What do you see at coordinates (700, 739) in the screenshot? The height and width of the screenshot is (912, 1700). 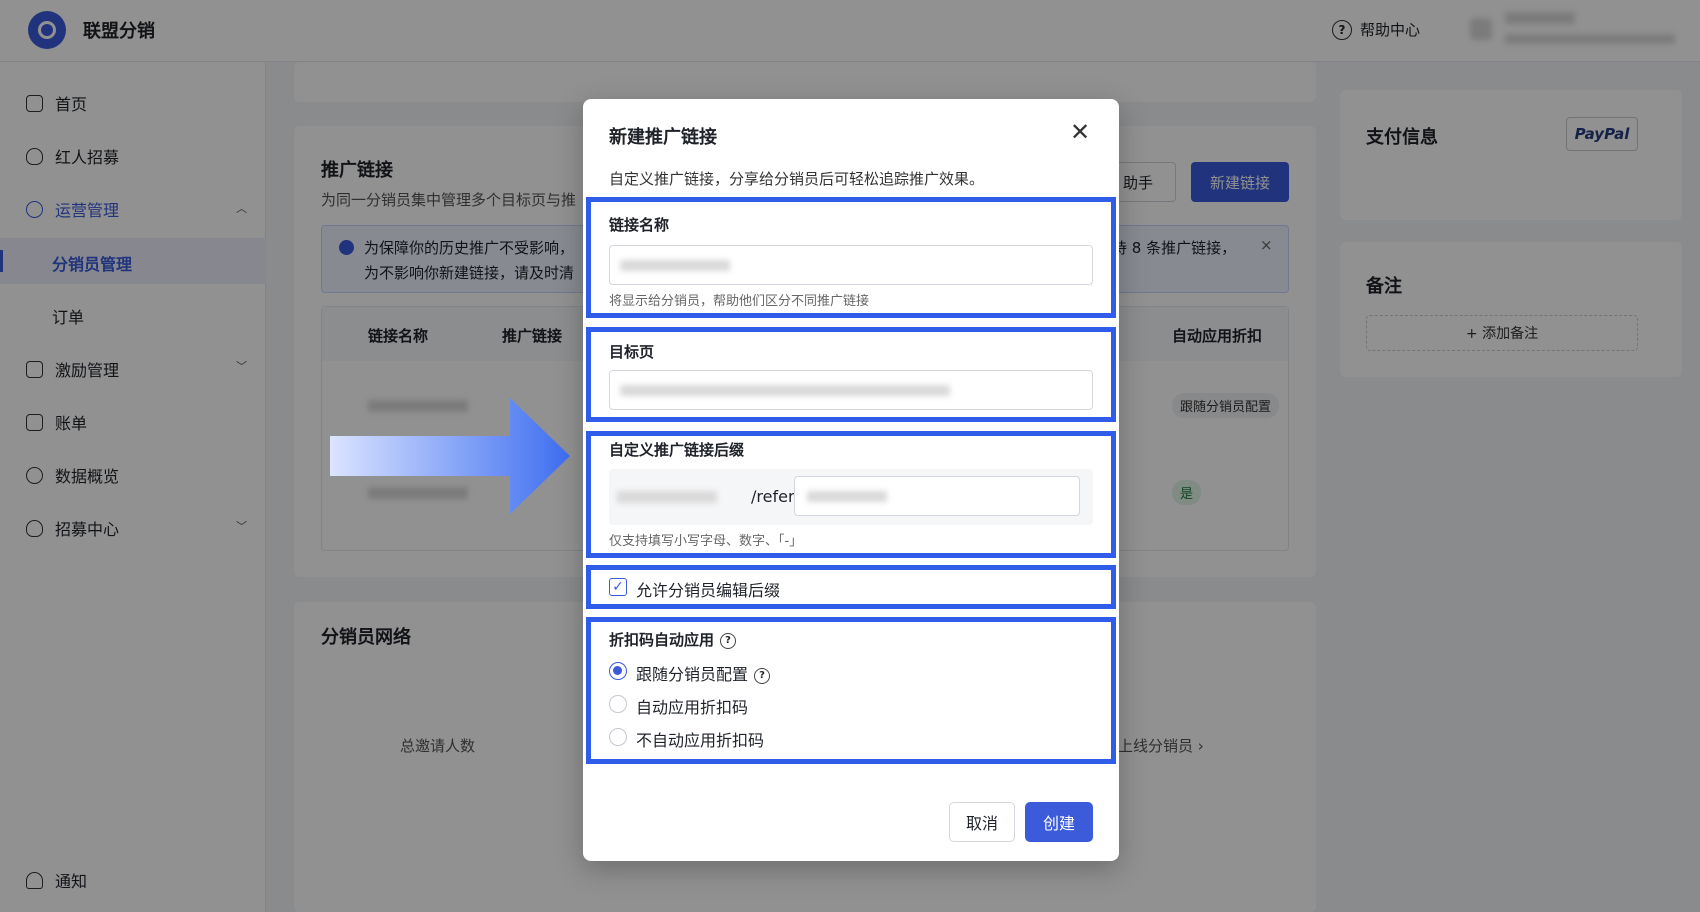 I see `option-no-auto-apply: 不自动应用折扣码` at bounding box center [700, 739].